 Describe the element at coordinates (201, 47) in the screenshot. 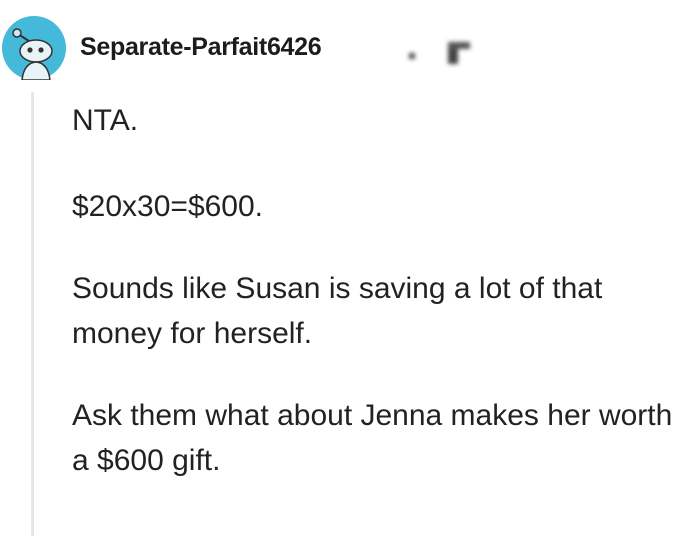

I see `comment-author: Separate-Parfait6426` at that location.